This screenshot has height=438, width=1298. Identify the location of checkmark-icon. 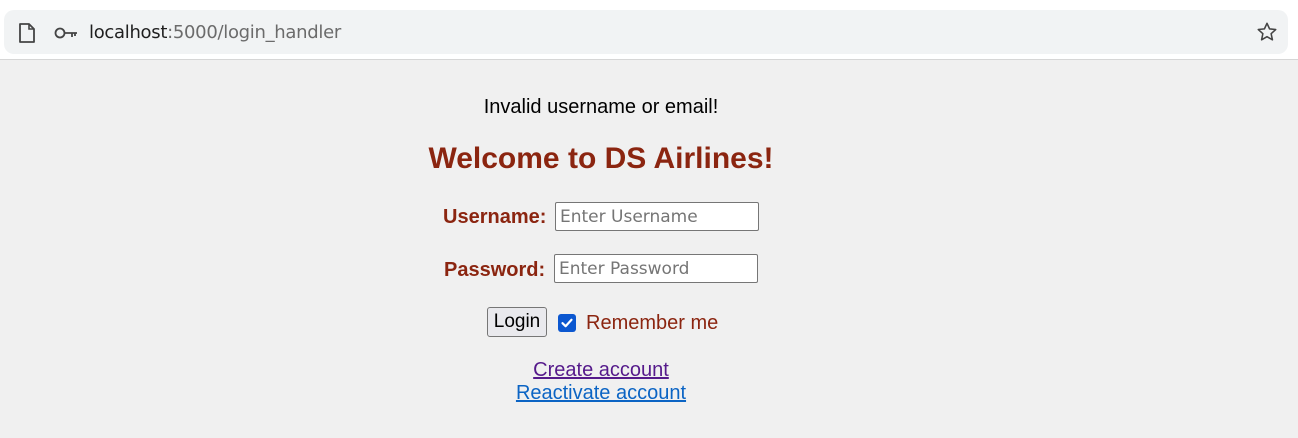
(567, 323).